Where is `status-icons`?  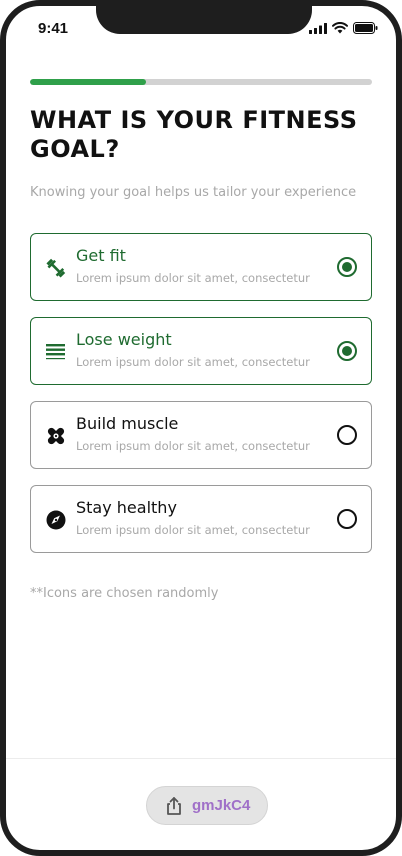
status-icons is located at coordinates (343, 28).